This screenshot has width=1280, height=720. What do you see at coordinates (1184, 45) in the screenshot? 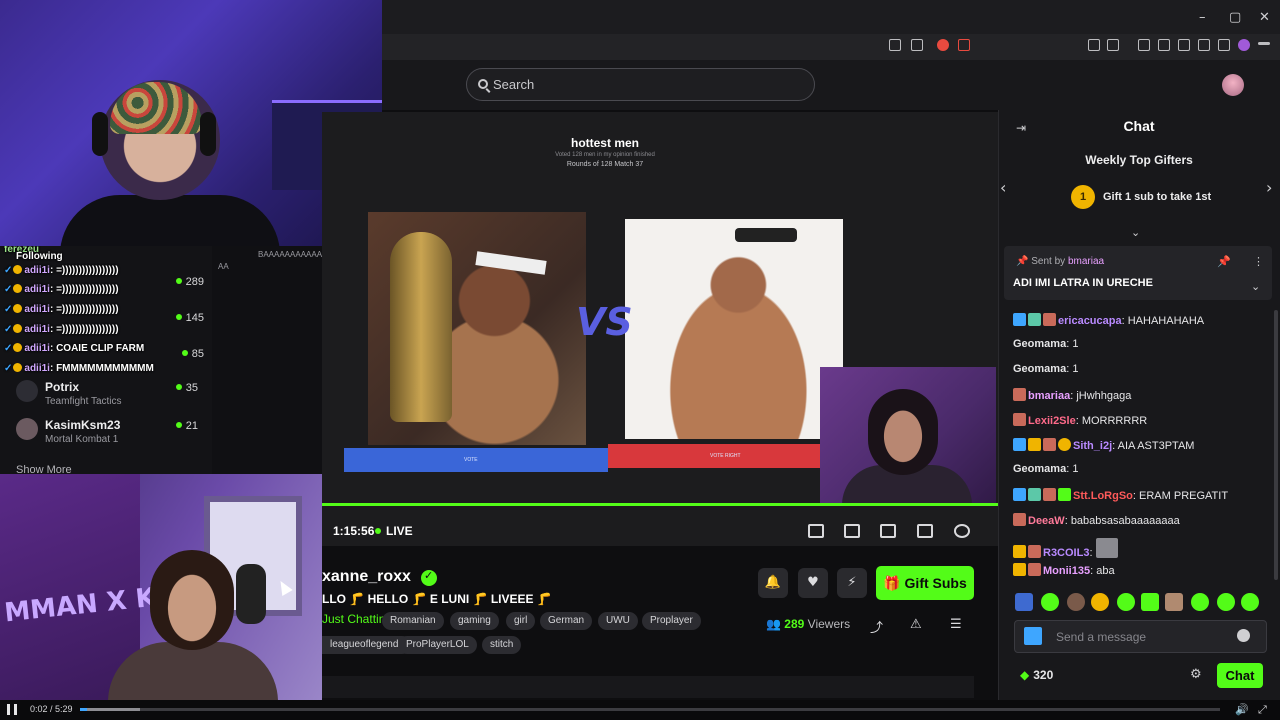
I see `screenshot-icon` at bounding box center [1184, 45].